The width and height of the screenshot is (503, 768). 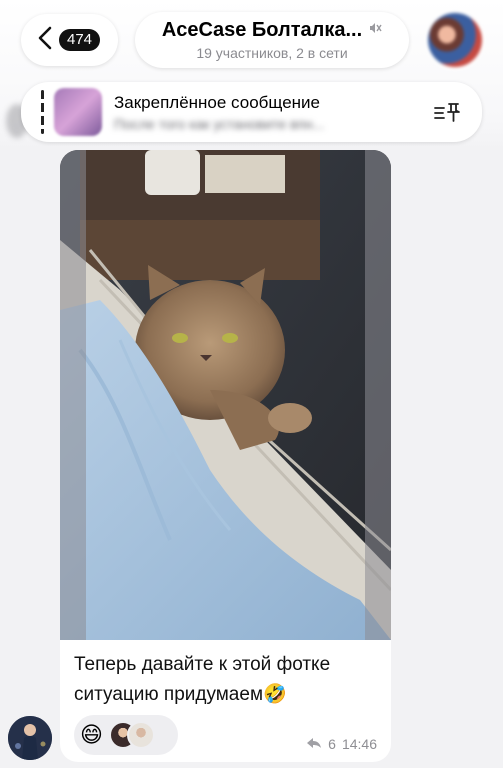 I want to click on chevron-left-icon, so click(x=45, y=40).